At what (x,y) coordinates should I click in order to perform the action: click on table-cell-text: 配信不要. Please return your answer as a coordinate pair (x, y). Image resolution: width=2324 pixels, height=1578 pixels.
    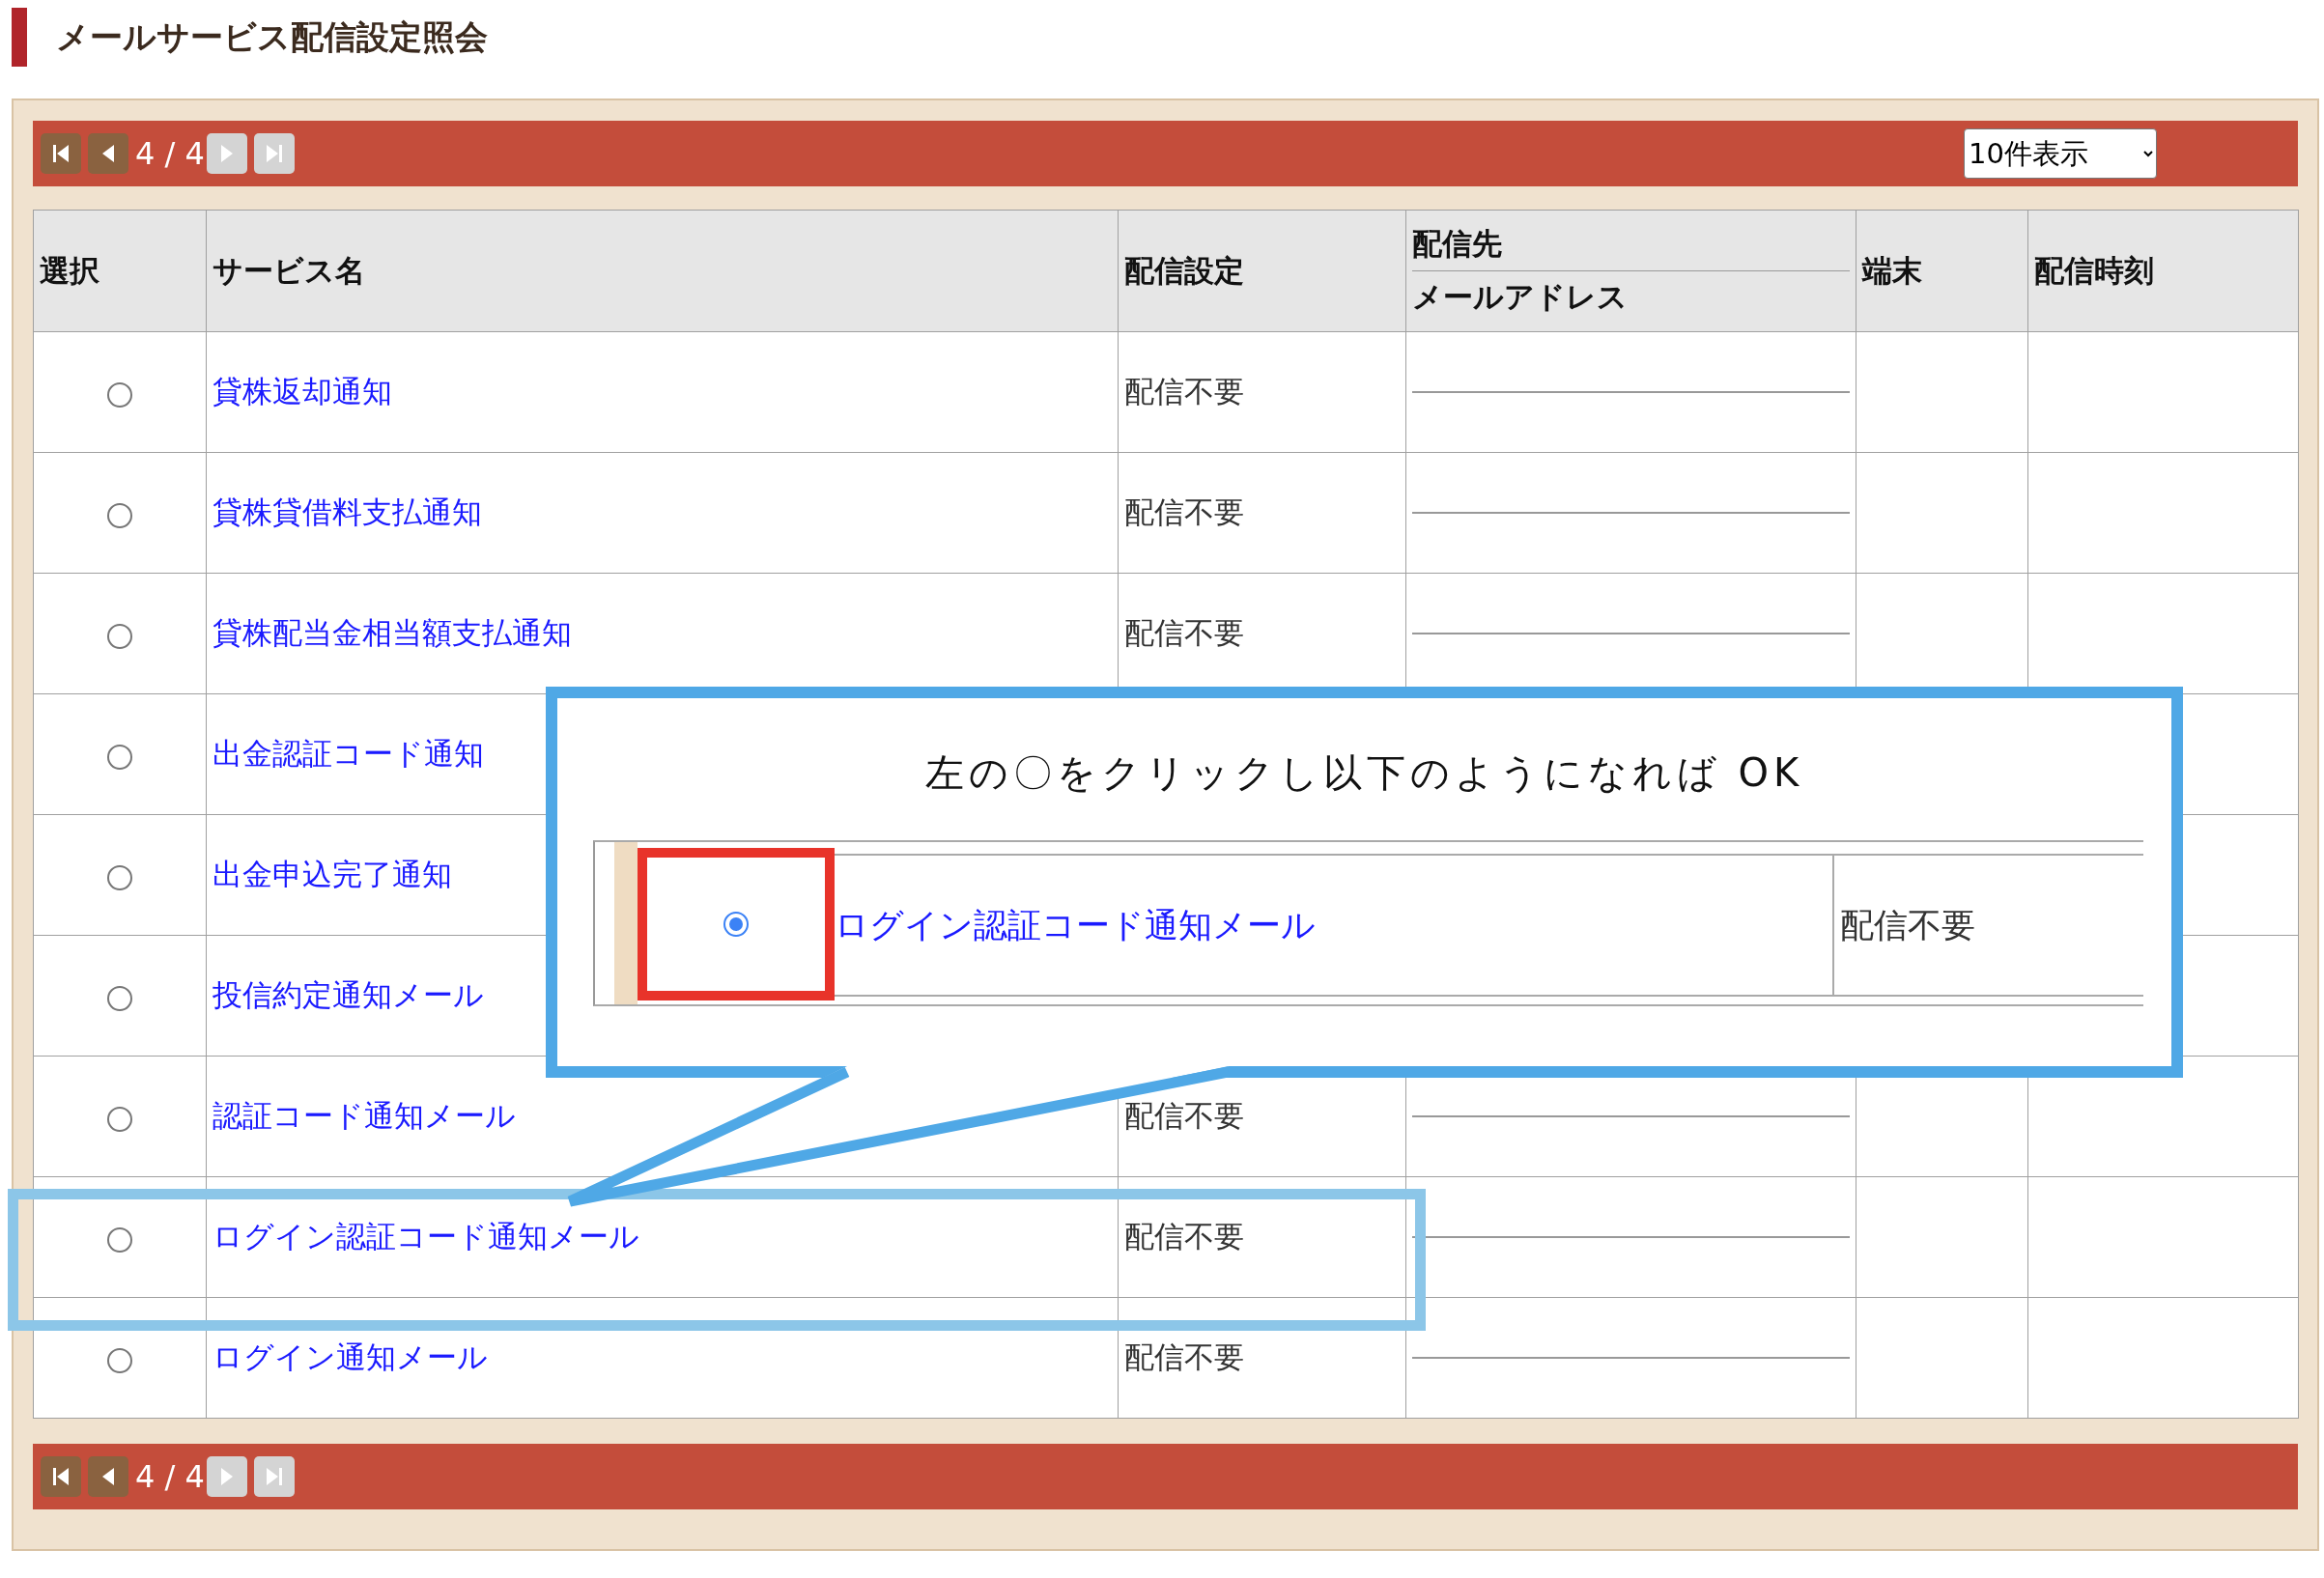
    Looking at the image, I should click on (1907, 925).